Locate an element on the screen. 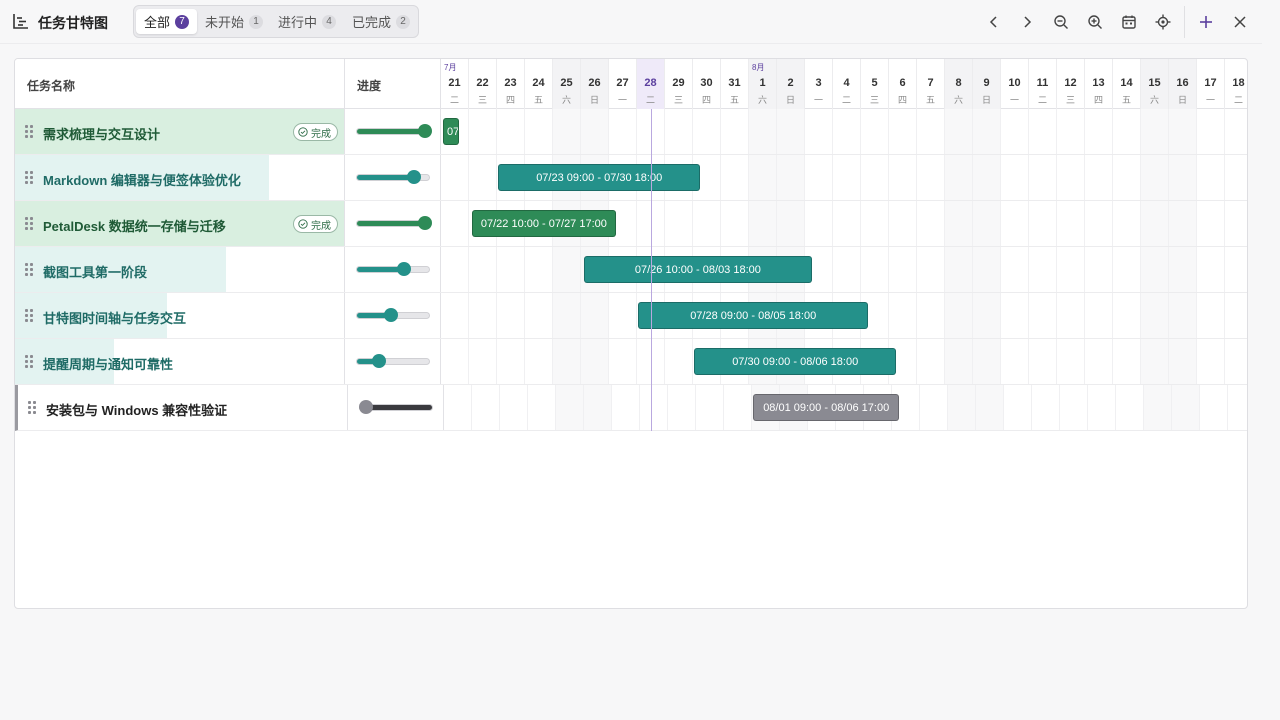  task-name: 提醒周期与通知可靠性 is located at coordinates (108, 364).